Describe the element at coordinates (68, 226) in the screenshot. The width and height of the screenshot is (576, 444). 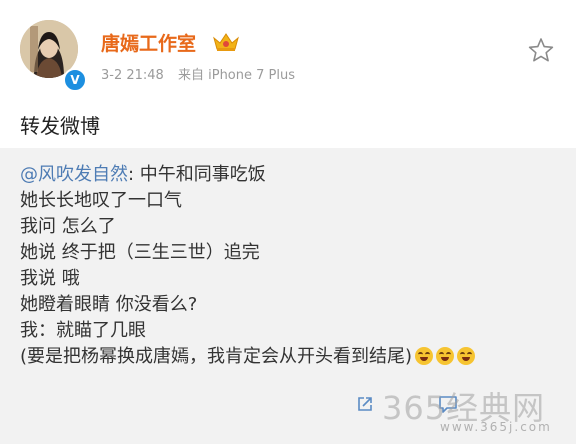
I see `quoted-line: 我问 怎么了` at that location.